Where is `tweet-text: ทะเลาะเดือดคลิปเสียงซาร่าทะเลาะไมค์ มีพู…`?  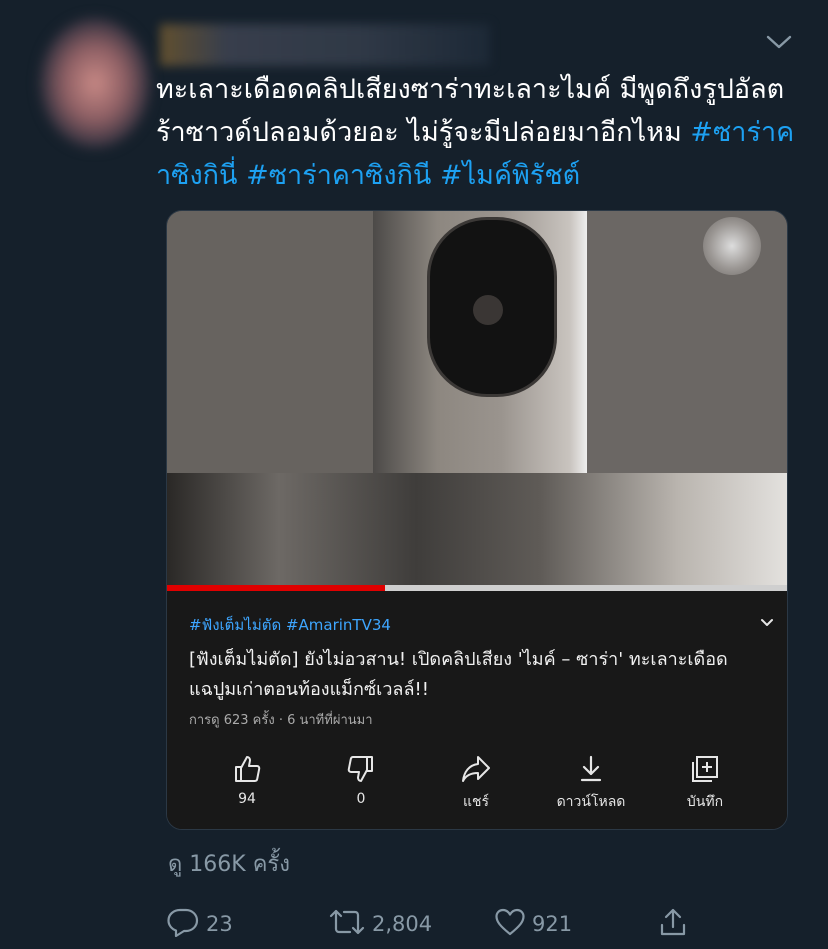
tweet-text: ทะเลาะเดือดคลิปเสียงซาร่าทะเลาะไมค์ มีพู… is located at coordinates (476, 132).